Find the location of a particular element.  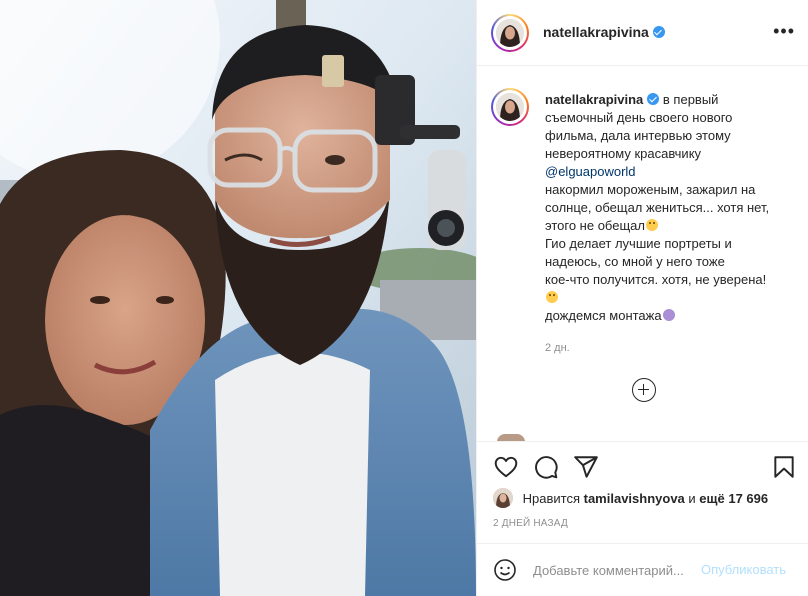

liker-avatar is located at coordinates (503, 498).